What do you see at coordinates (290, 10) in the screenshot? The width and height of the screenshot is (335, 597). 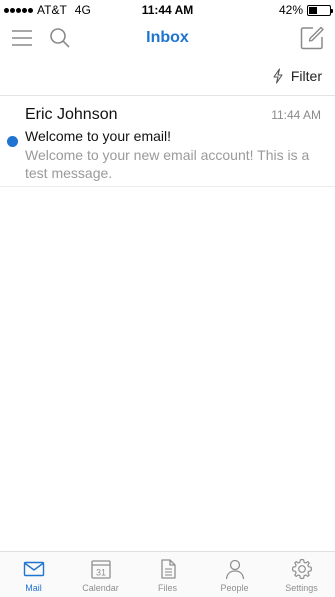 I see `battery-percent: 42%` at bounding box center [290, 10].